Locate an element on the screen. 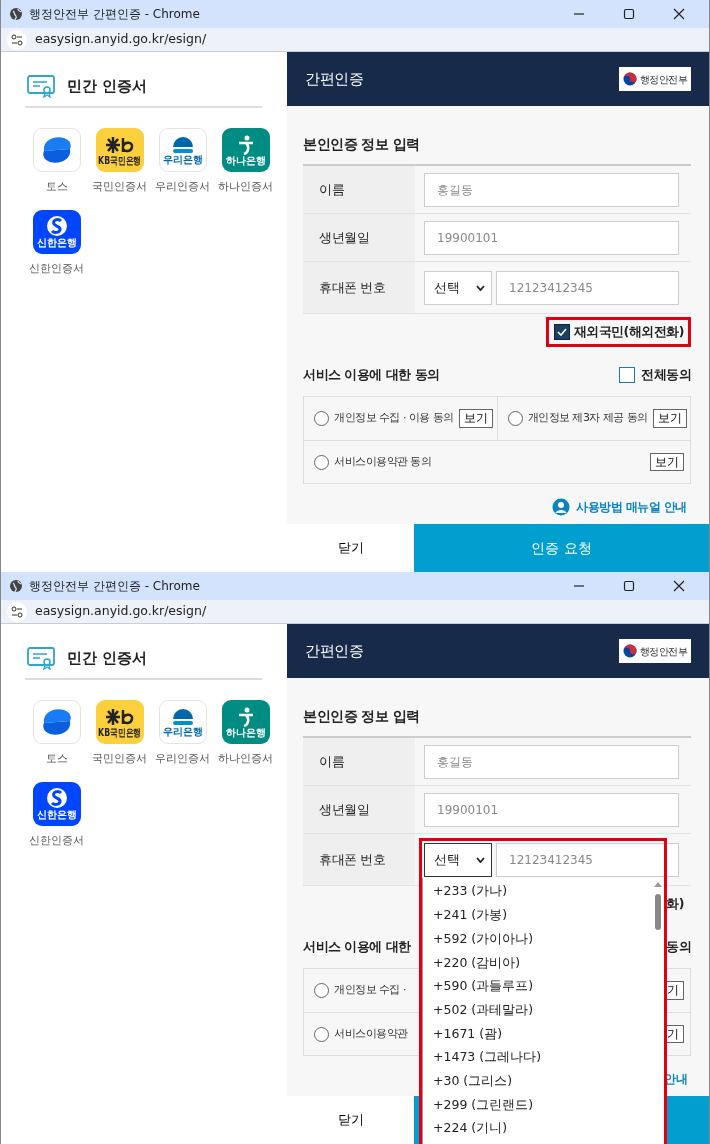 The image size is (710, 1144). logo-text: KB국민은행 is located at coordinates (119, 160).